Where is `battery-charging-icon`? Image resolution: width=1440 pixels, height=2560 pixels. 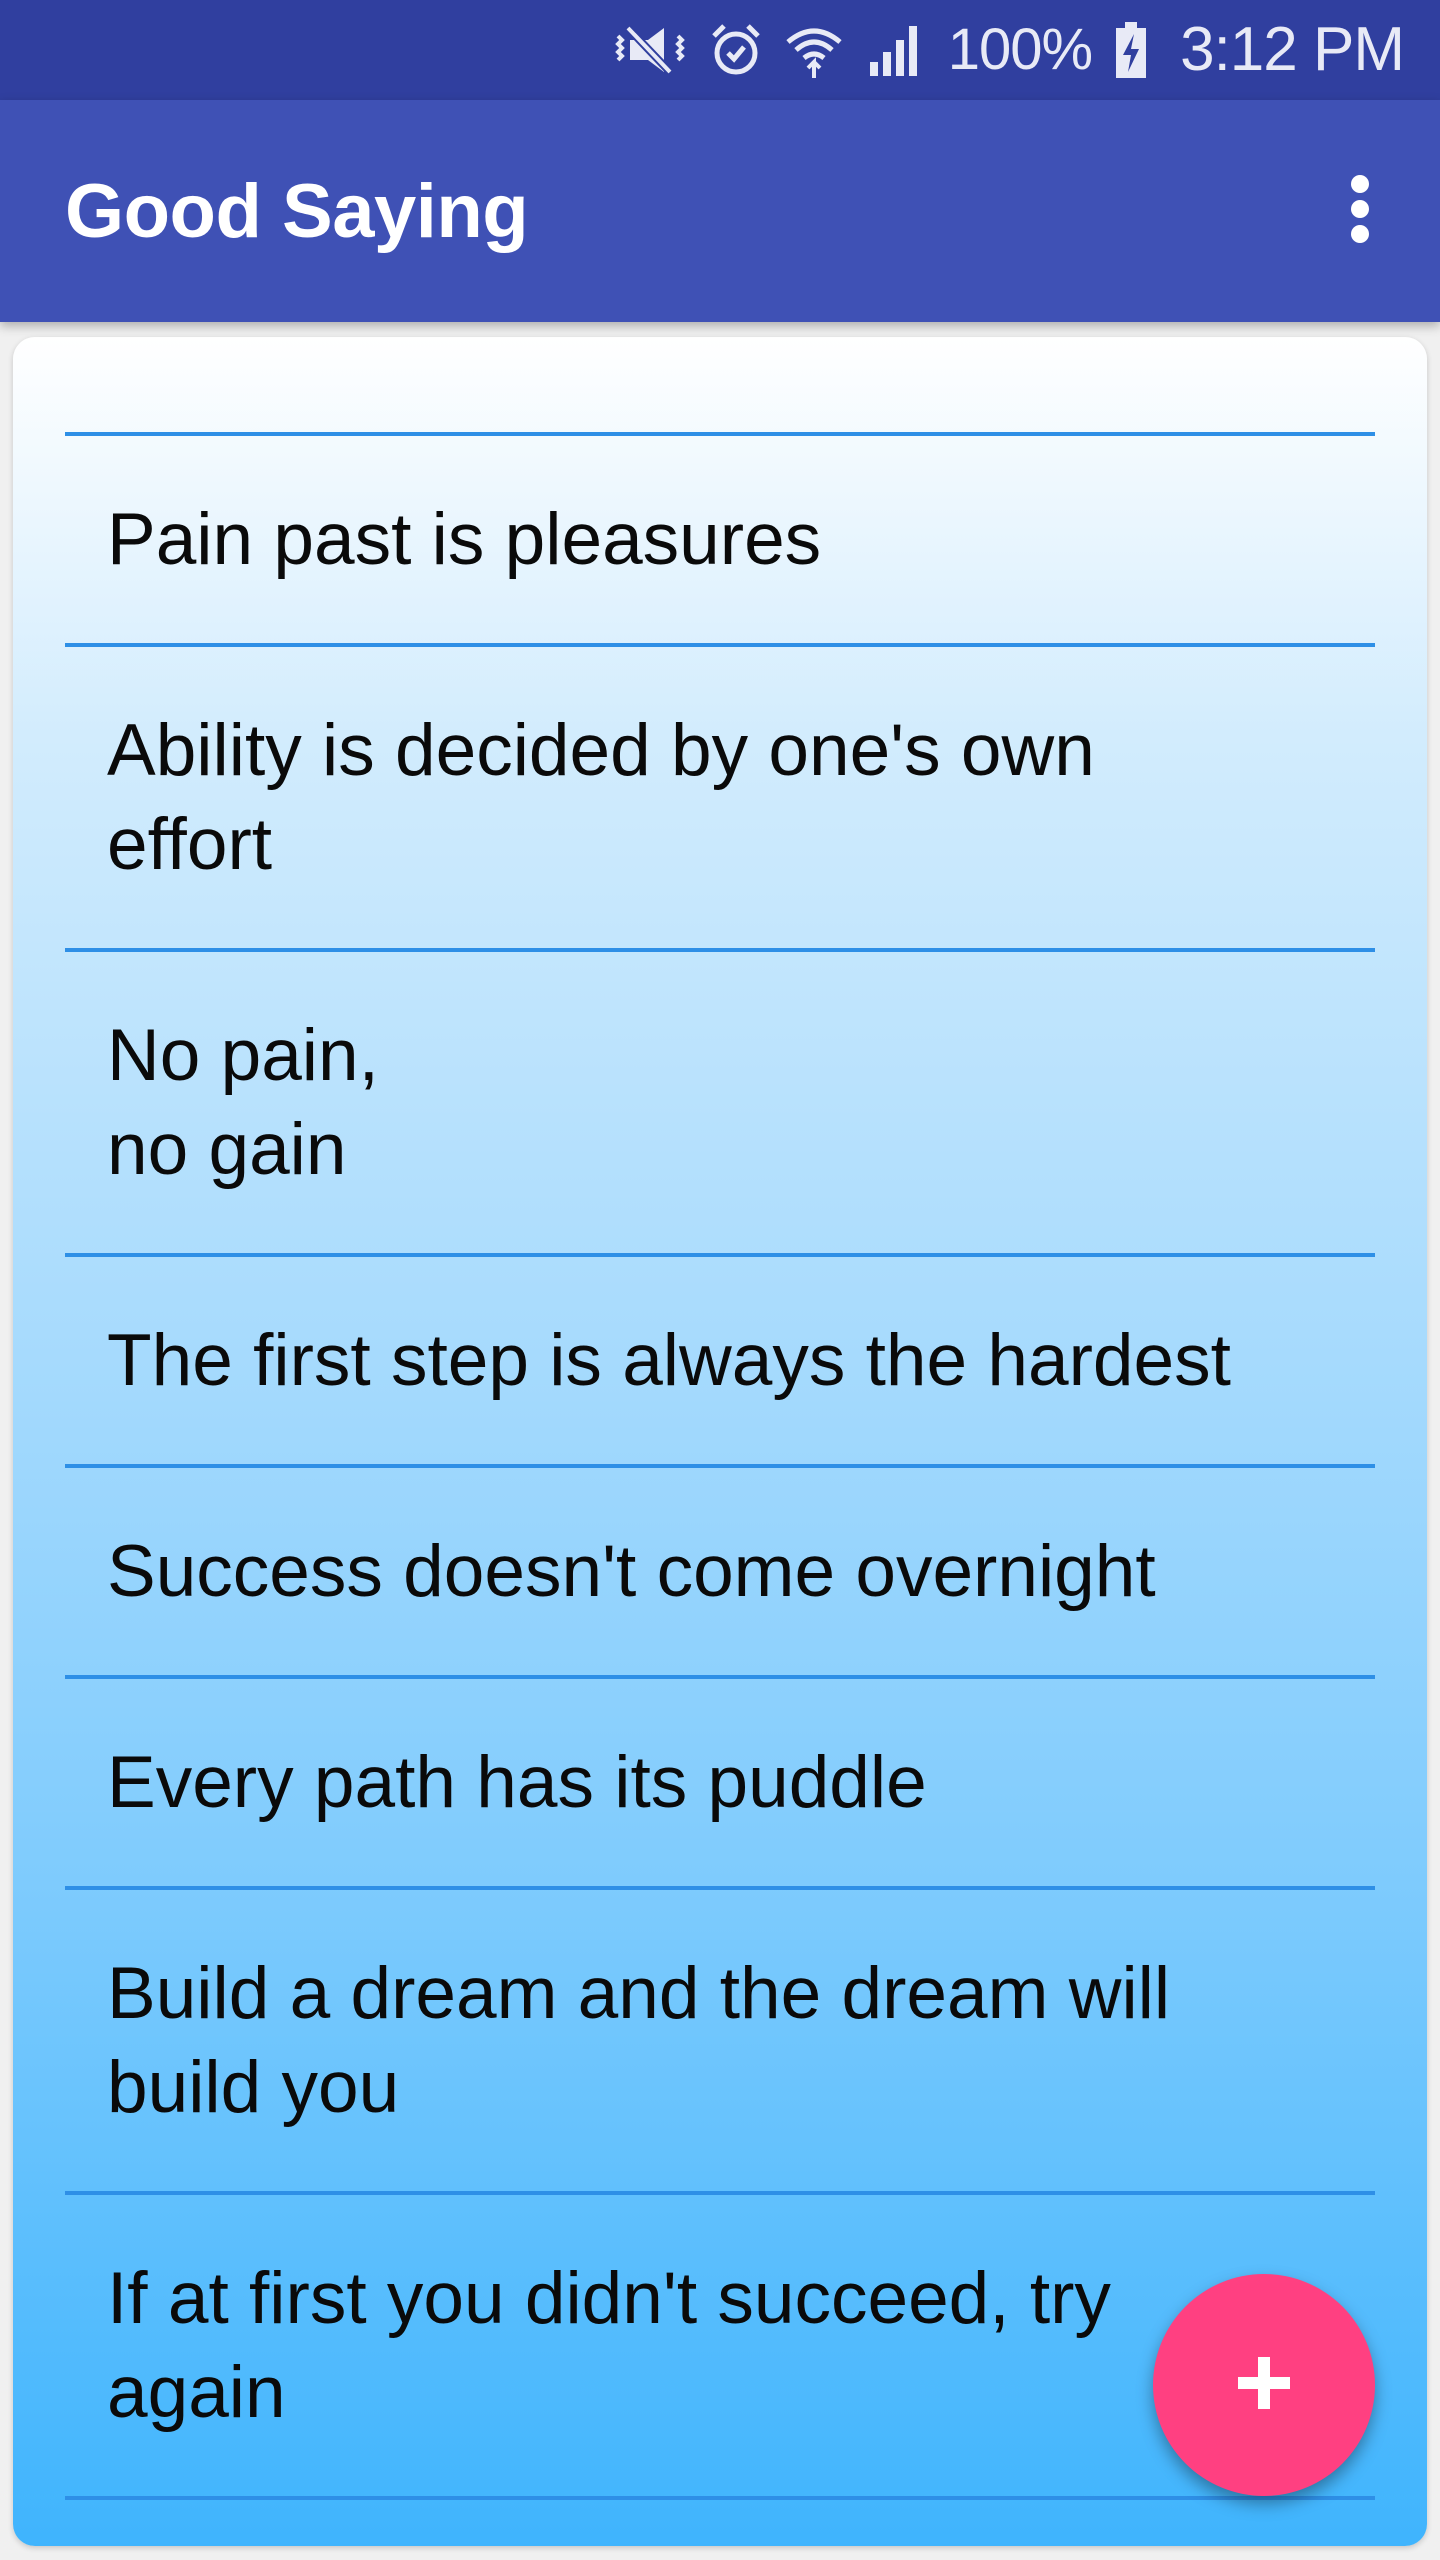 battery-charging-icon is located at coordinates (1131, 50).